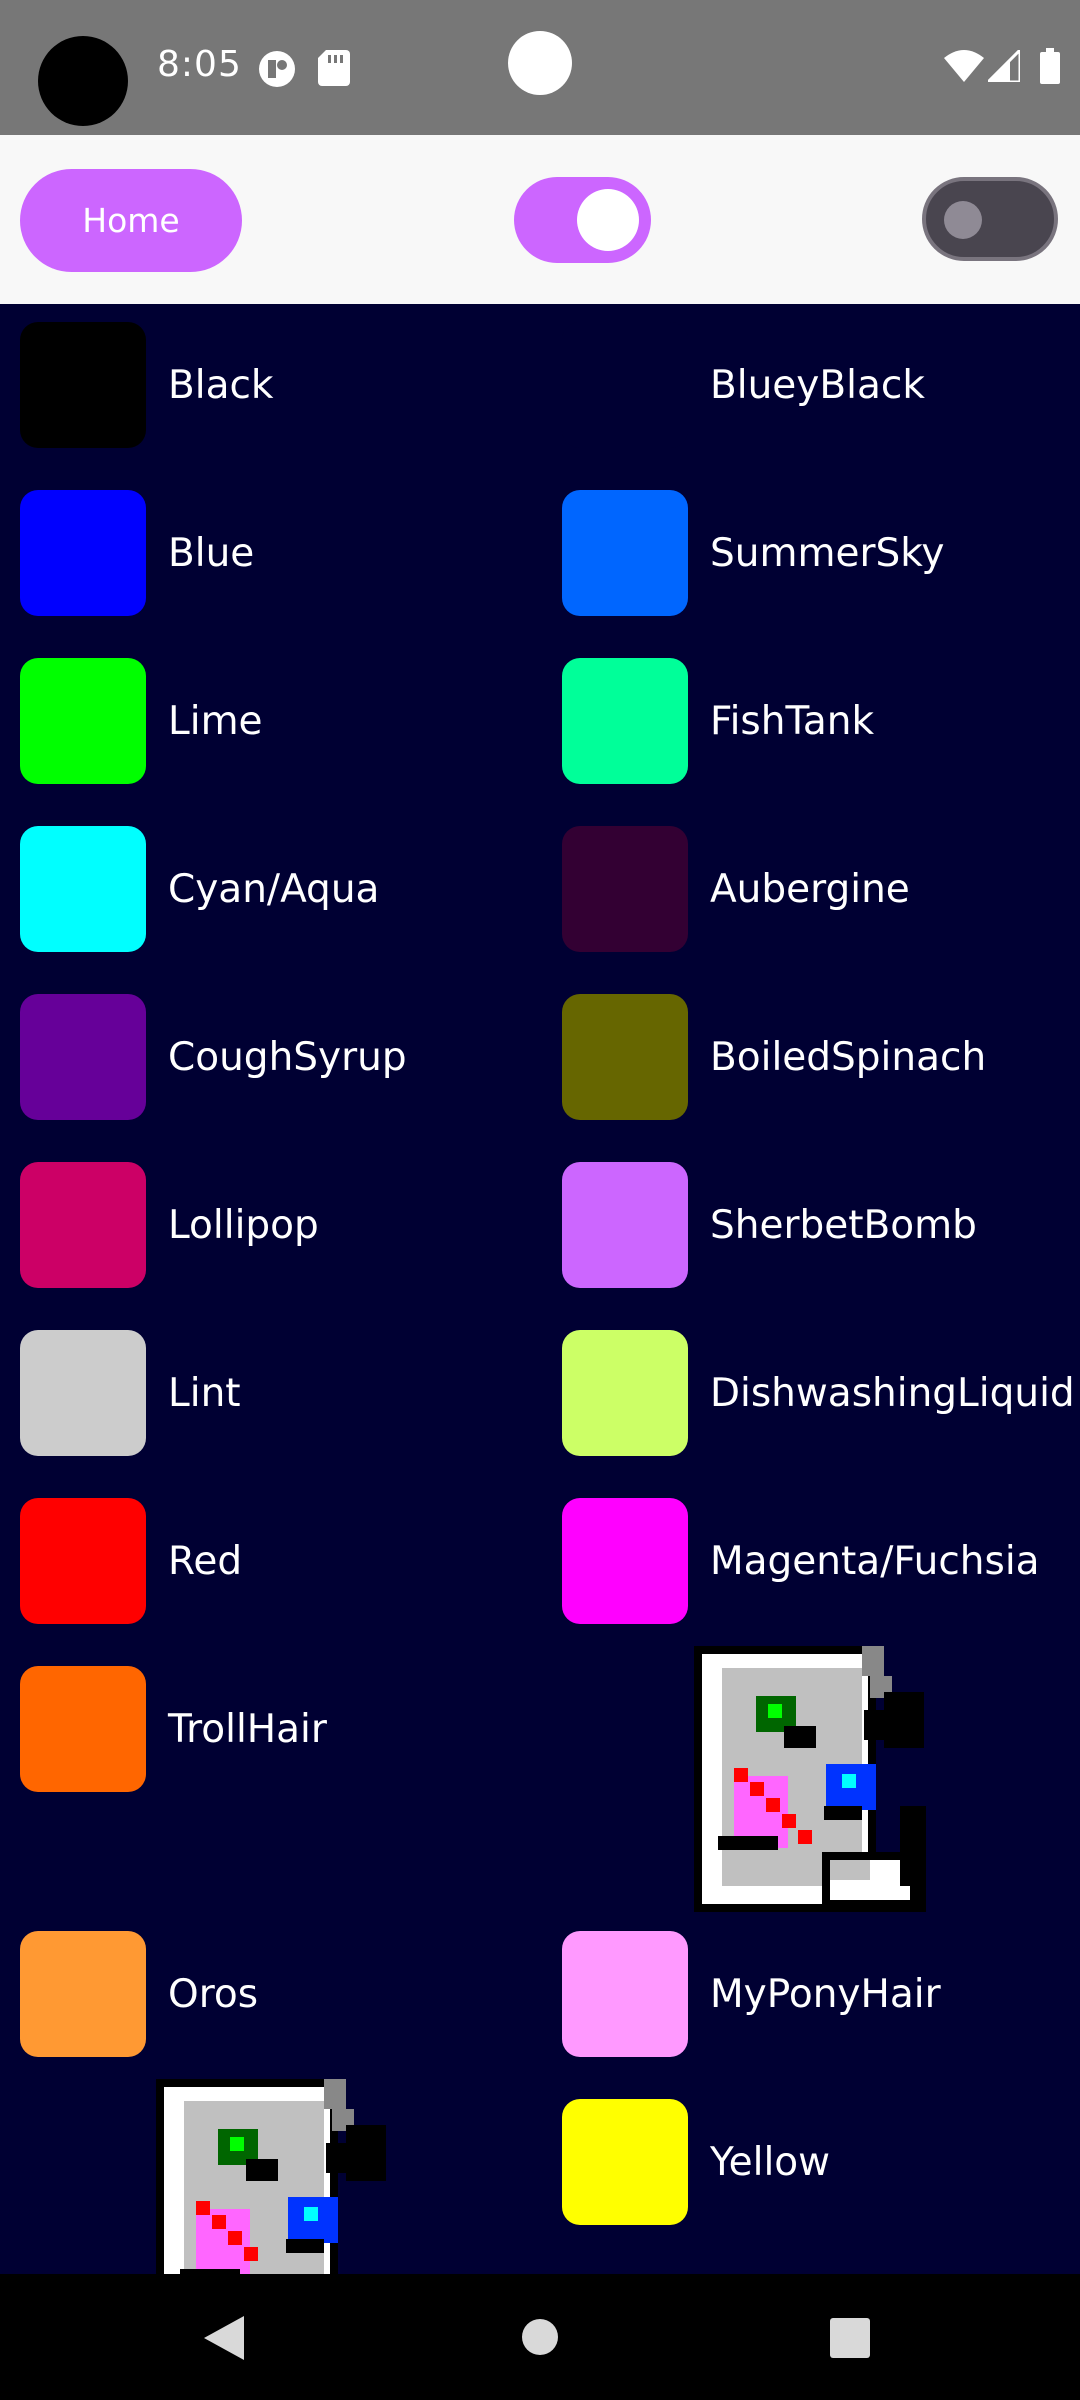 The height and width of the screenshot is (2400, 1080). What do you see at coordinates (817, 385) in the screenshot?
I see `color-label: BlueyBlack` at bounding box center [817, 385].